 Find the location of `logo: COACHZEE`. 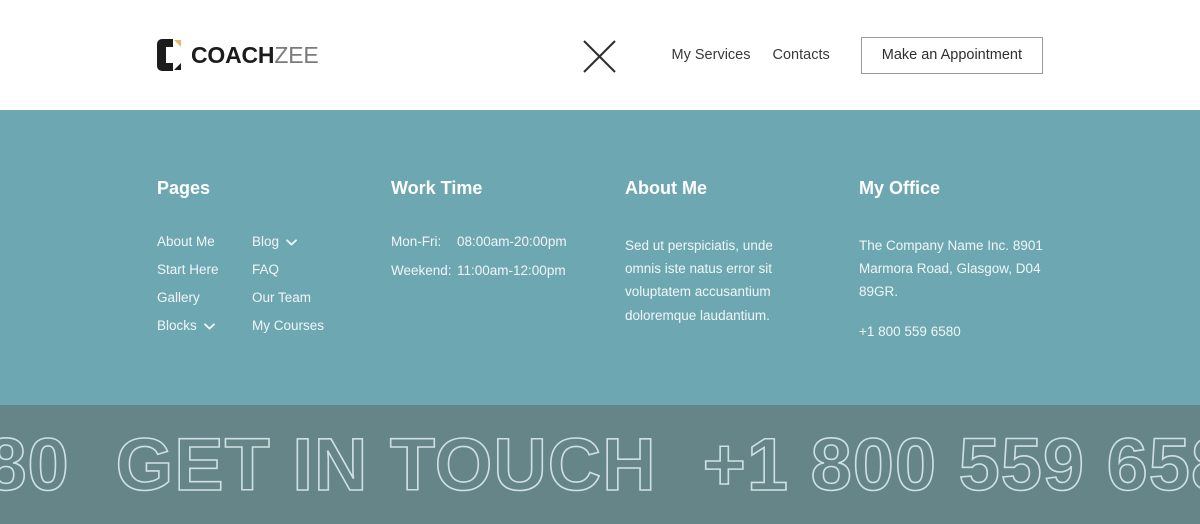

logo: COACHZEE is located at coordinates (238, 55).